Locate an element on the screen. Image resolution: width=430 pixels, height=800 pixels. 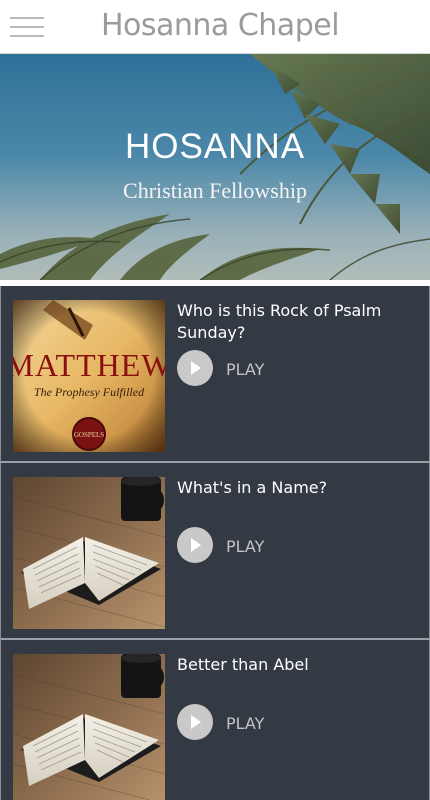
hero-subtitle: Christian Fellowship is located at coordinates (215, 190).